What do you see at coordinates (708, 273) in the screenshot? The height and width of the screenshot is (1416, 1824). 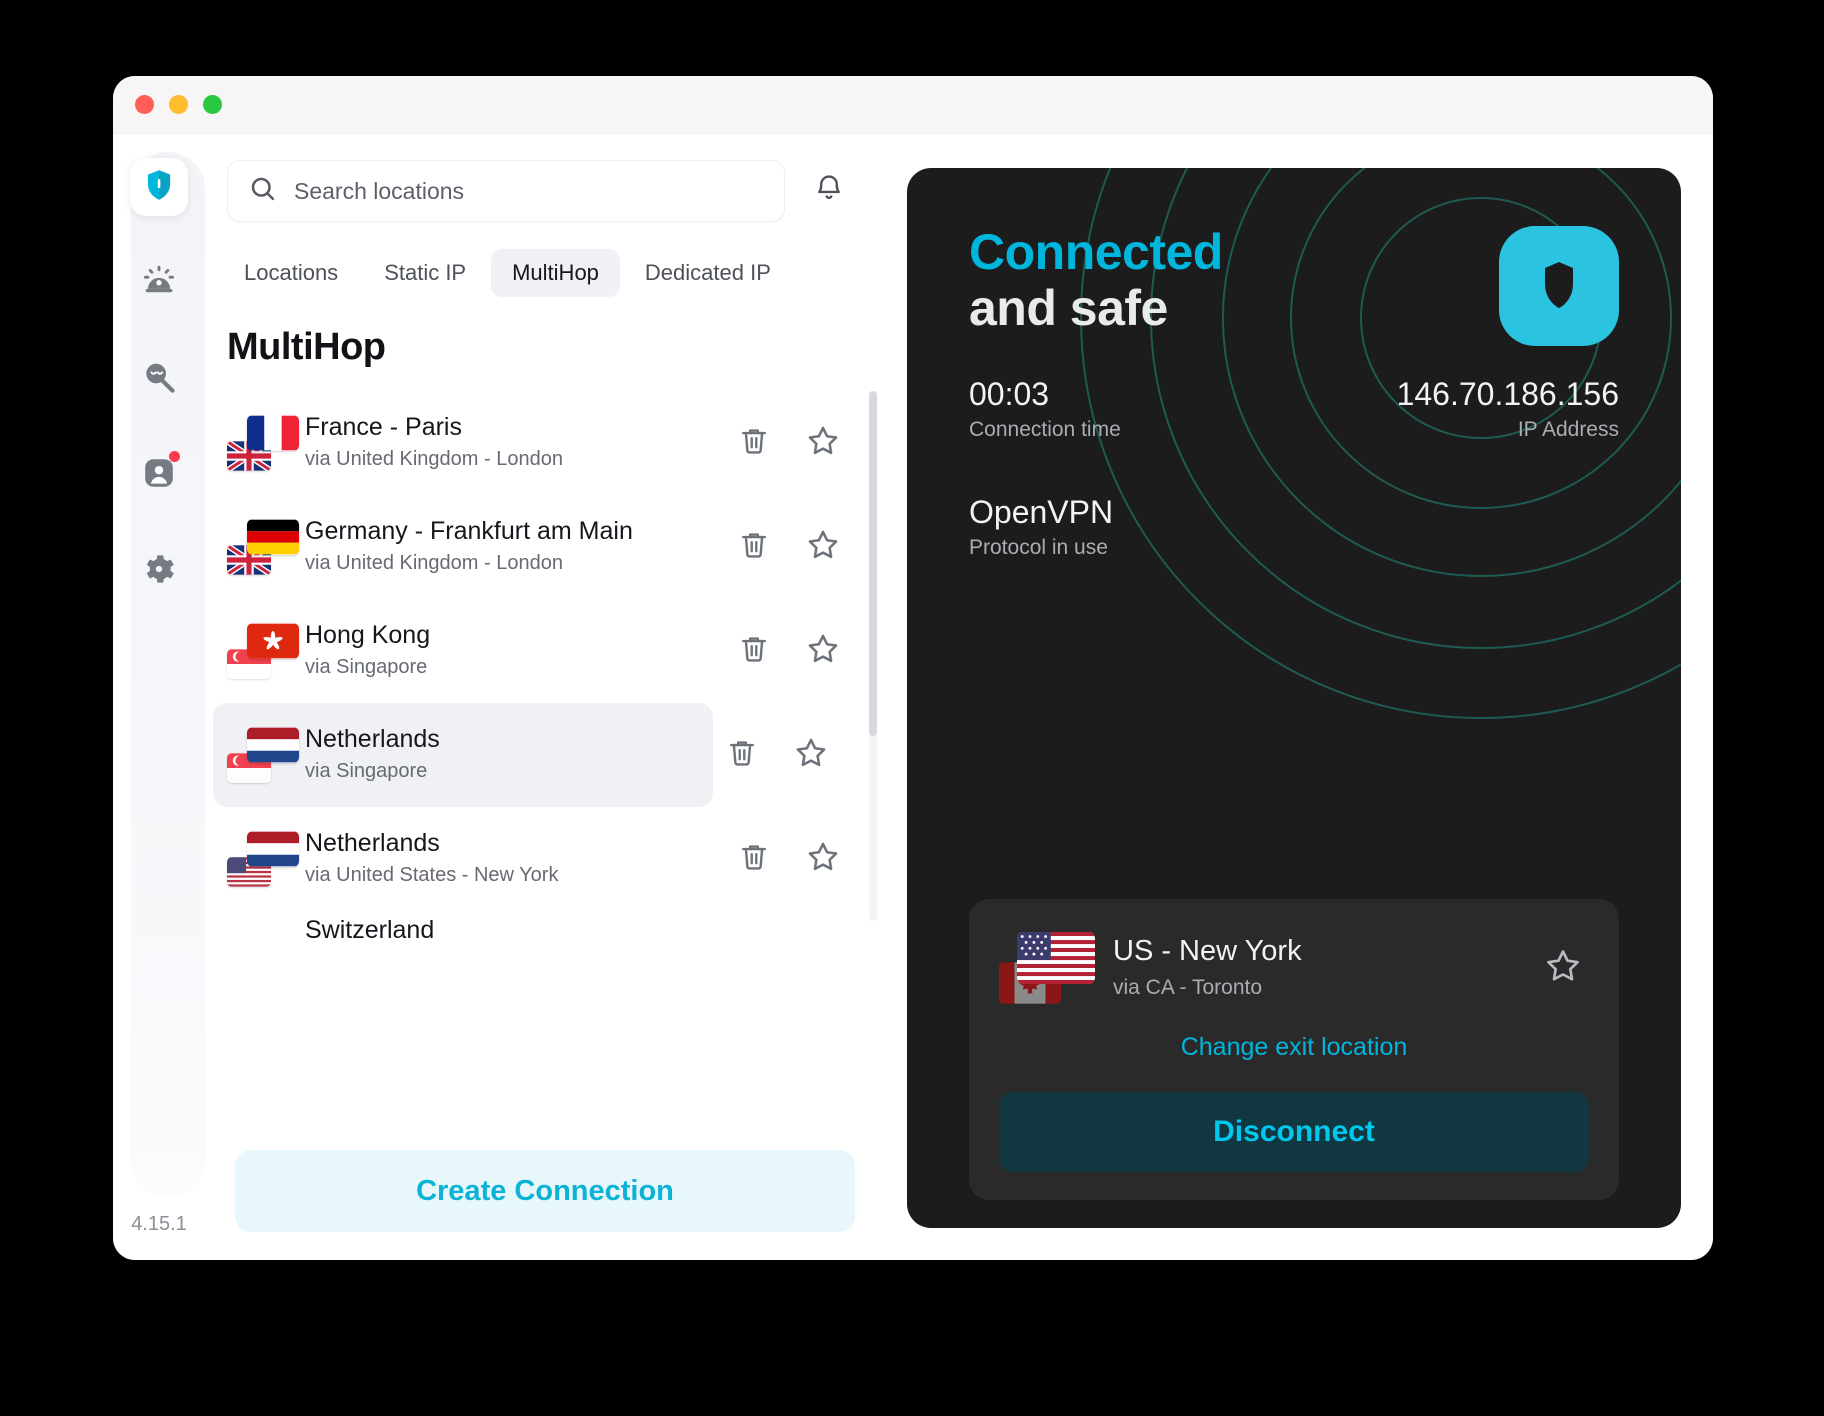 I see `tab-dedicated-ip: Dedicated IP` at bounding box center [708, 273].